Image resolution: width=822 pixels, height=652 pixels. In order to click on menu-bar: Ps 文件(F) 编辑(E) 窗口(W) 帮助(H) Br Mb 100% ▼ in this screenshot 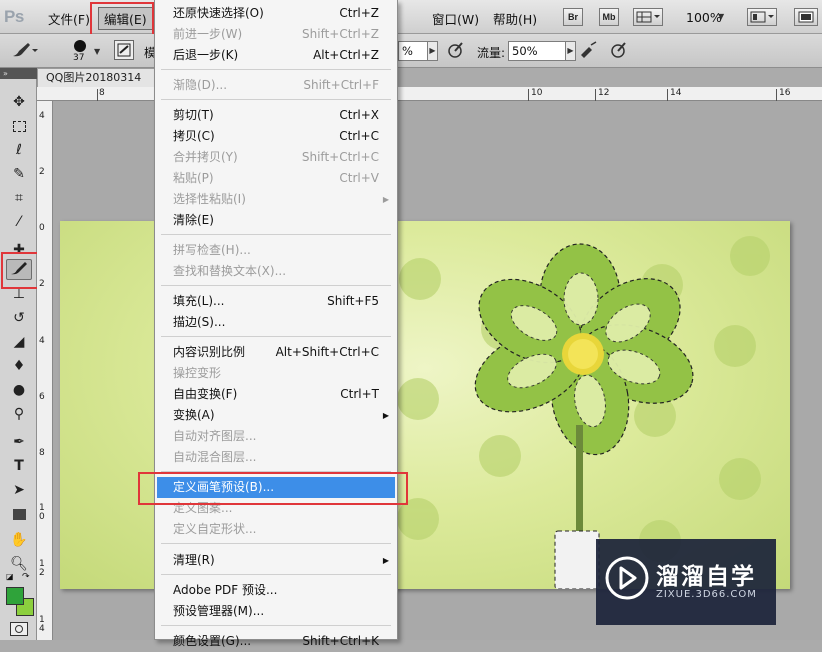, I will do `click(411, 17)`.